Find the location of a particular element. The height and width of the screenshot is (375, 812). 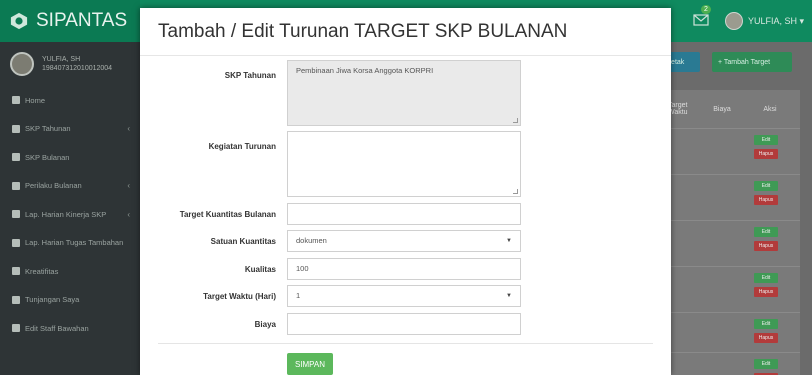

user-info: YULFIA, SH 198407312010012004 is located at coordinates (77, 64).